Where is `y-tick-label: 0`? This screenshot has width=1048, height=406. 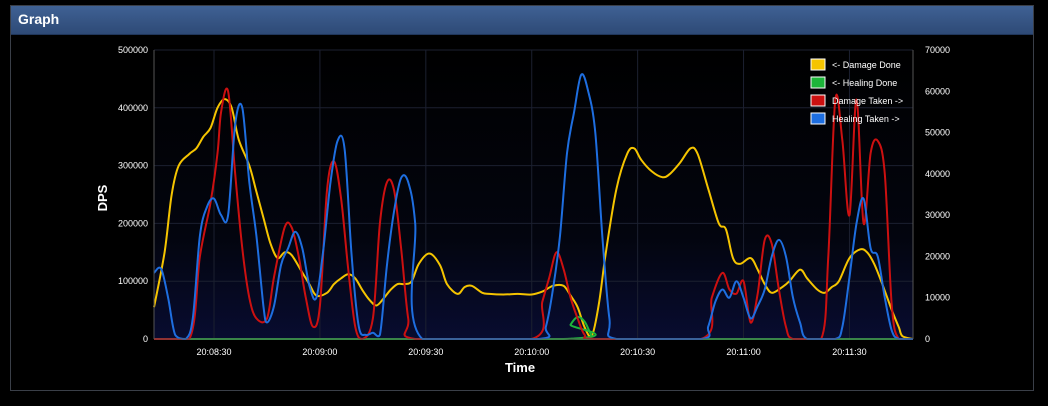
y-tick-label: 0 is located at coordinates (145, 339).